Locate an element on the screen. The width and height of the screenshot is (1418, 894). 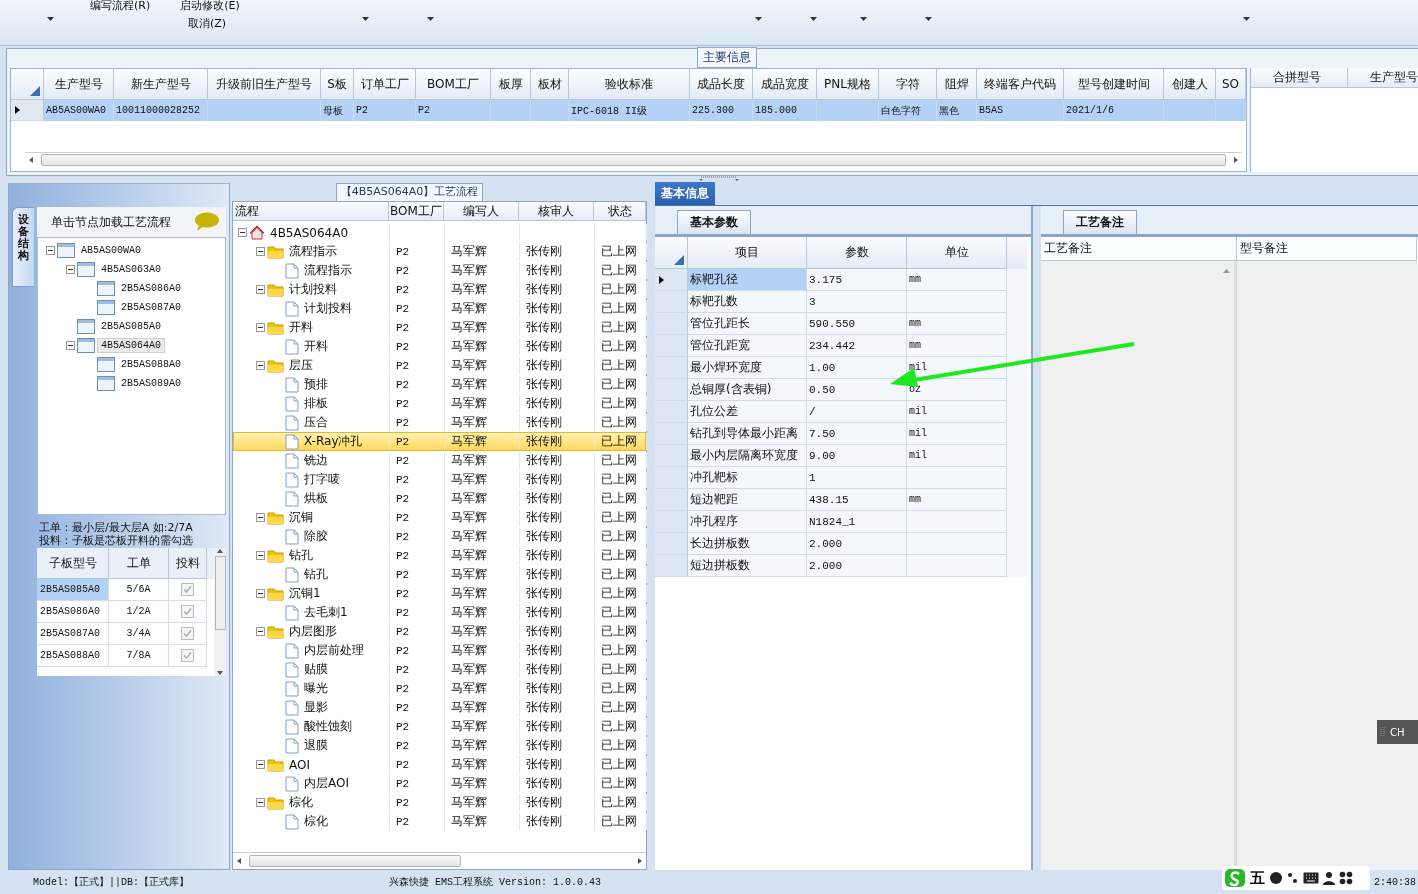
table-cell: 2B5AS088A0 is located at coordinates (73, 656).